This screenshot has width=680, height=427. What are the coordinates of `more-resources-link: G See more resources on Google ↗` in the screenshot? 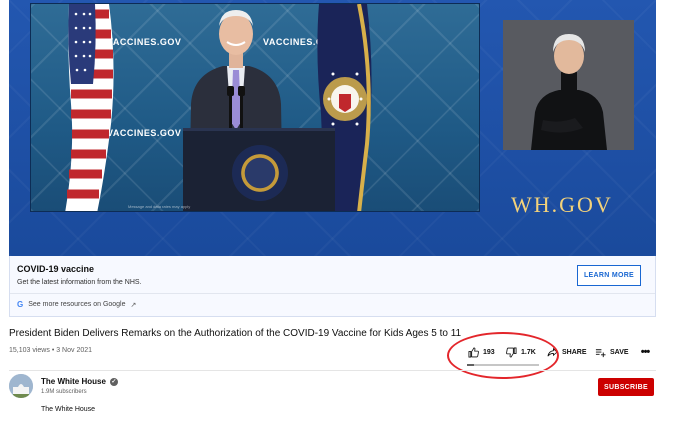 It's located at (76, 304).